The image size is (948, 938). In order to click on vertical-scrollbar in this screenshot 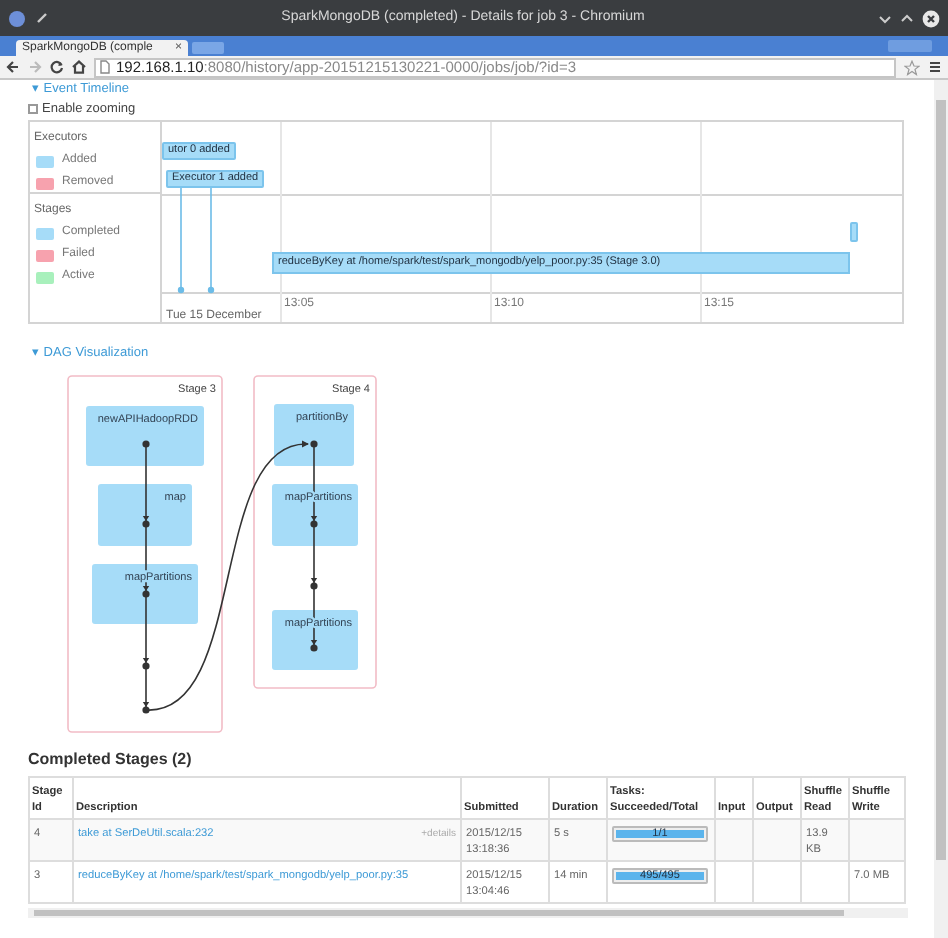, I will do `click(941, 509)`.